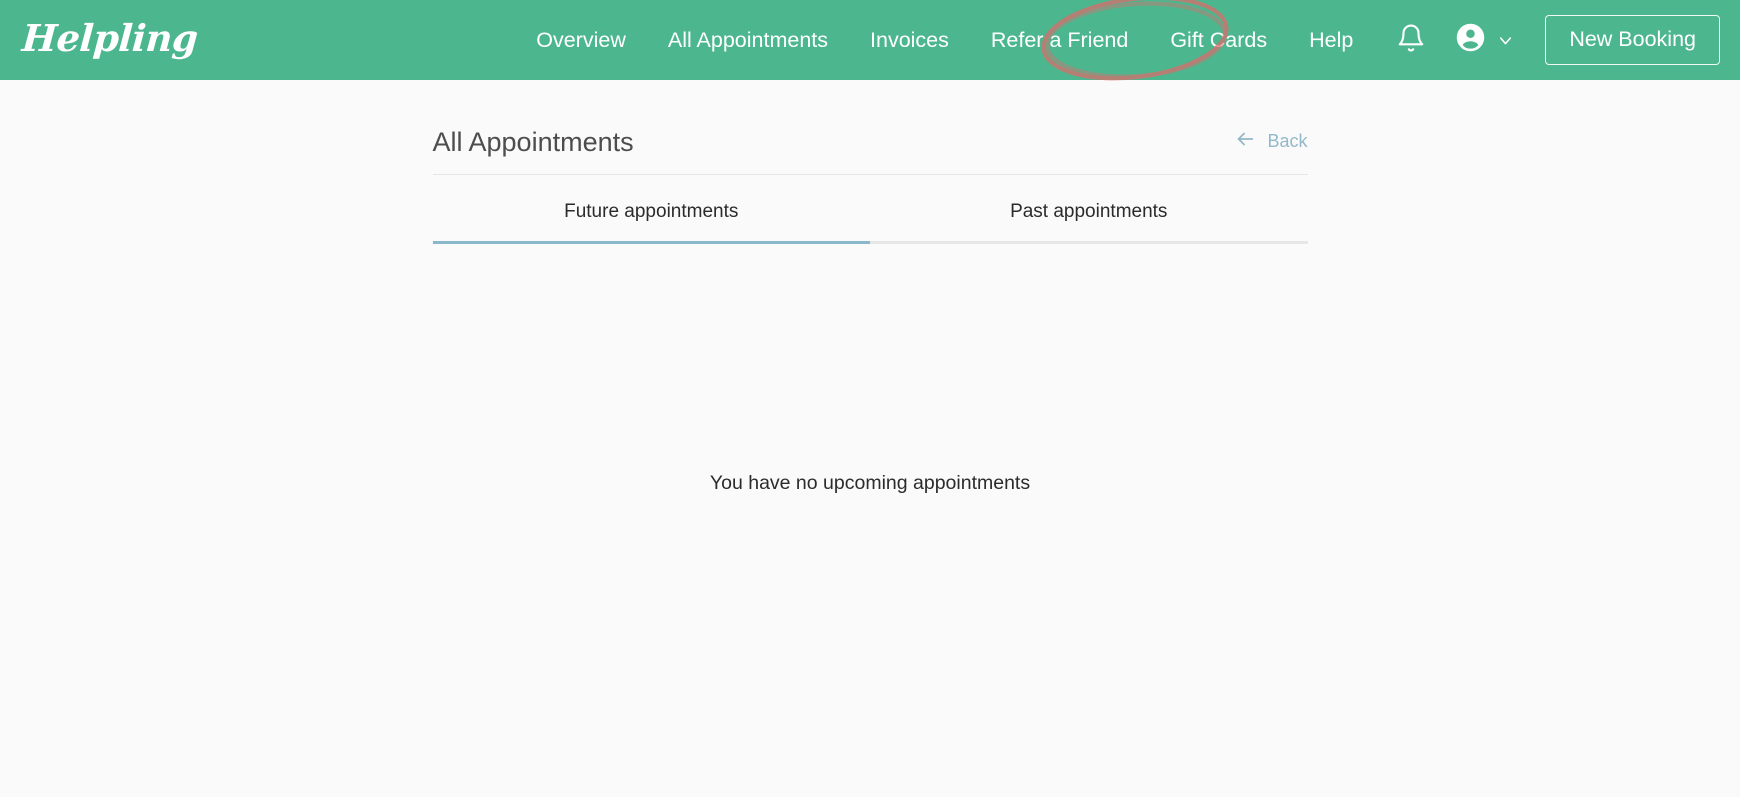 This screenshot has height=797, width=1740. Describe the element at coordinates (110, 38) in the screenshot. I see `helpling-logo: Helpling` at that location.